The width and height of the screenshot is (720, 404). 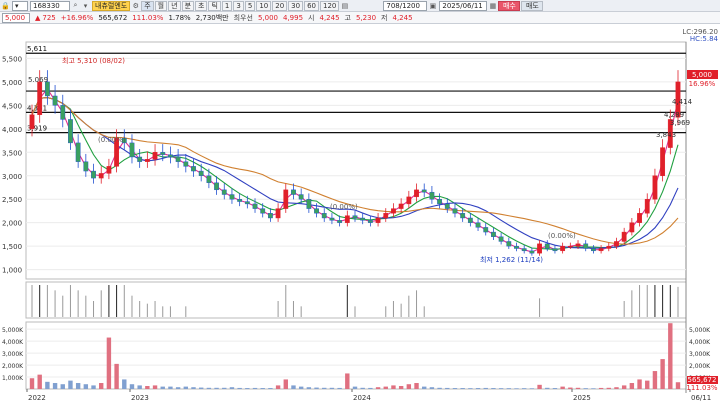 I want to click on price-pct-tag: 16.96%, so click(x=702, y=84).